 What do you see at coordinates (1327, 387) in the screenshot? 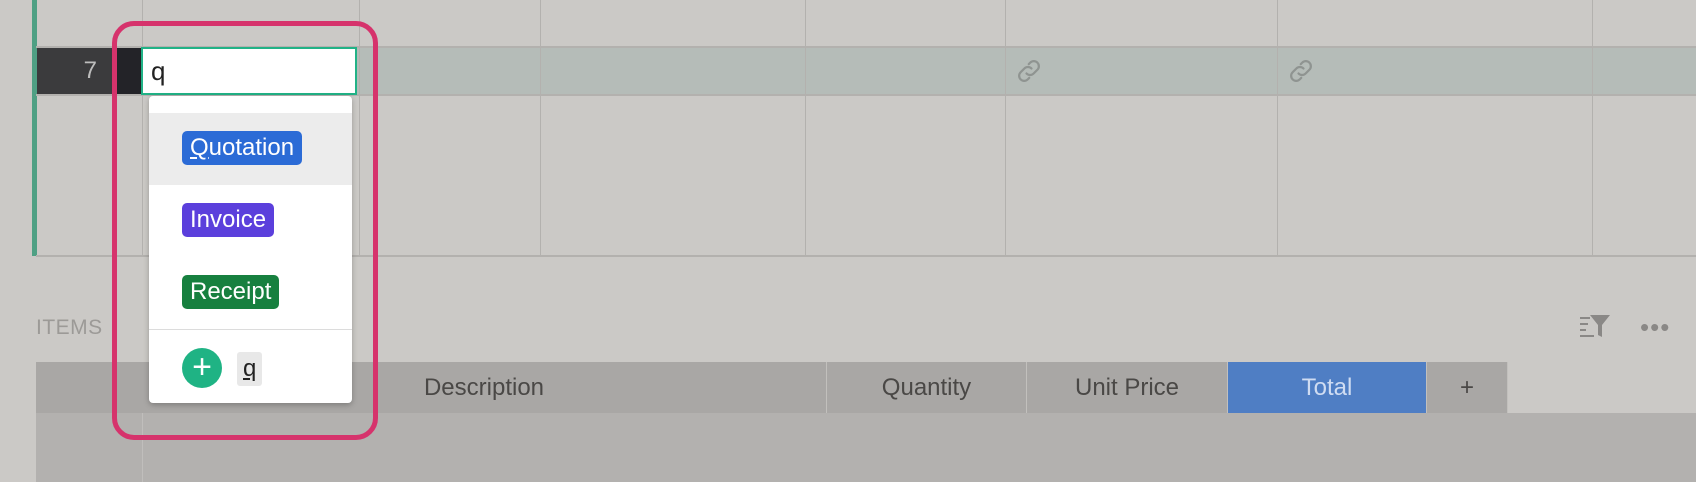
I see `column-header-total: Total` at bounding box center [1327, 387].